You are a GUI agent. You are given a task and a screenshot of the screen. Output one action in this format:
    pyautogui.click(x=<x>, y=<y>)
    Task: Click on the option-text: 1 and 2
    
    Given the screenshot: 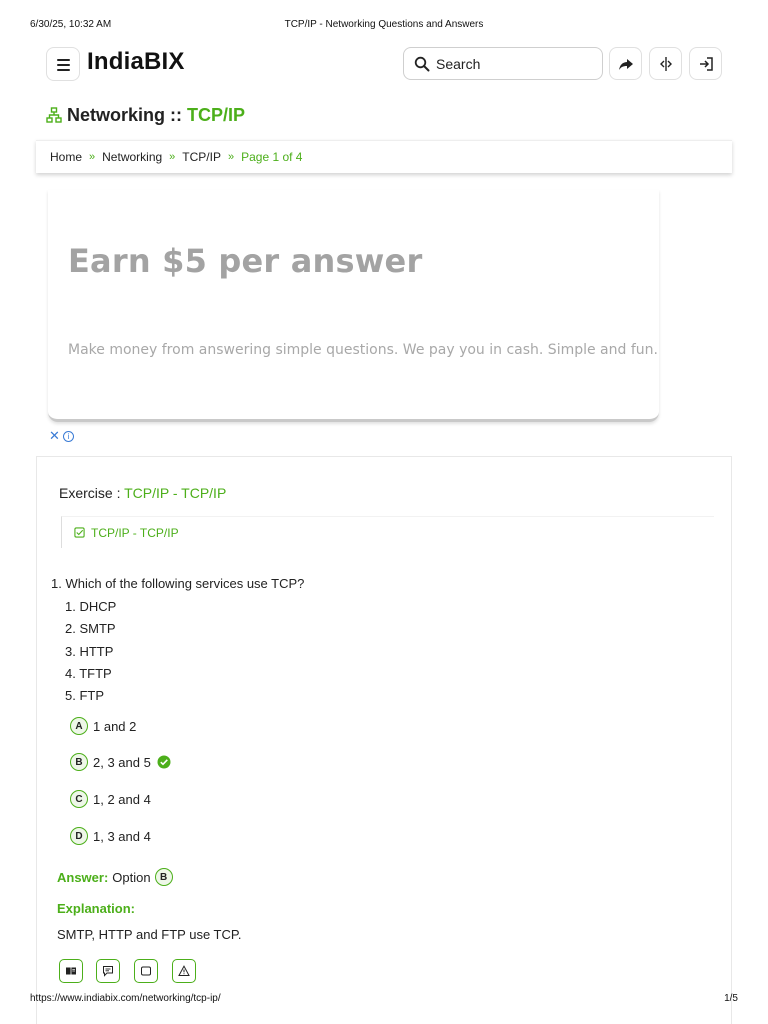 What is the action you would take?
    pyautogui.click(x=115, y=726)
    